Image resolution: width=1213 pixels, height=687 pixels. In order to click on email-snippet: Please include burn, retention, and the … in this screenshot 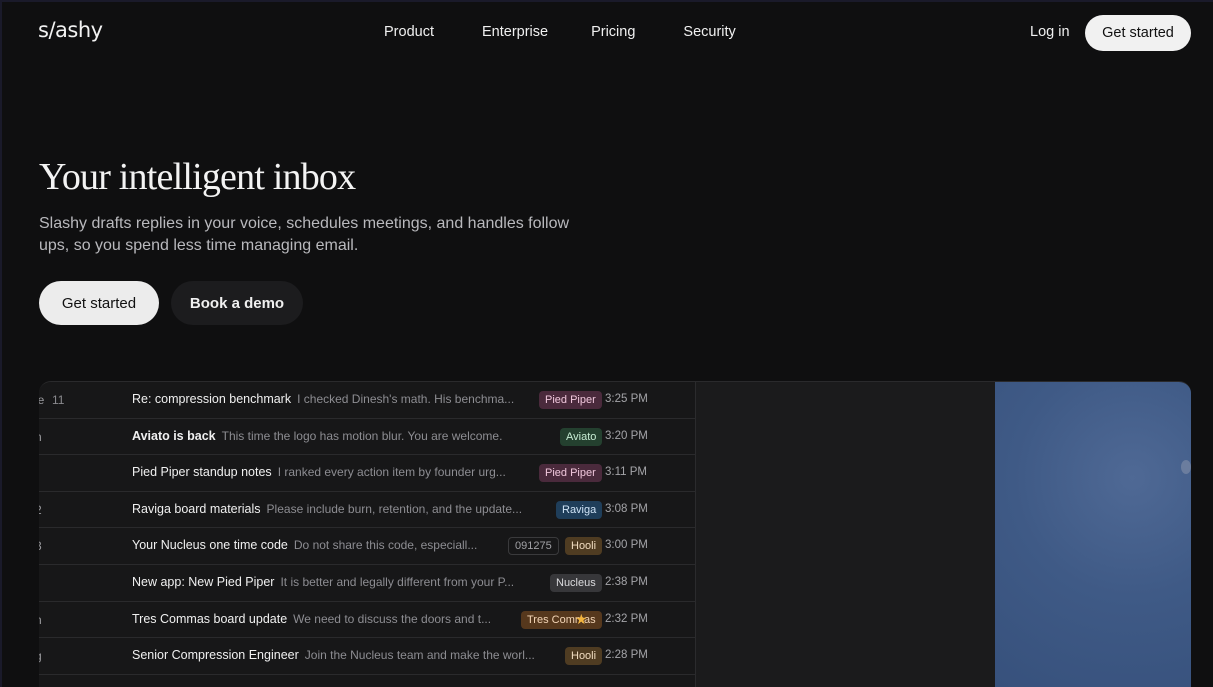, I will do `click(394, 508)`.